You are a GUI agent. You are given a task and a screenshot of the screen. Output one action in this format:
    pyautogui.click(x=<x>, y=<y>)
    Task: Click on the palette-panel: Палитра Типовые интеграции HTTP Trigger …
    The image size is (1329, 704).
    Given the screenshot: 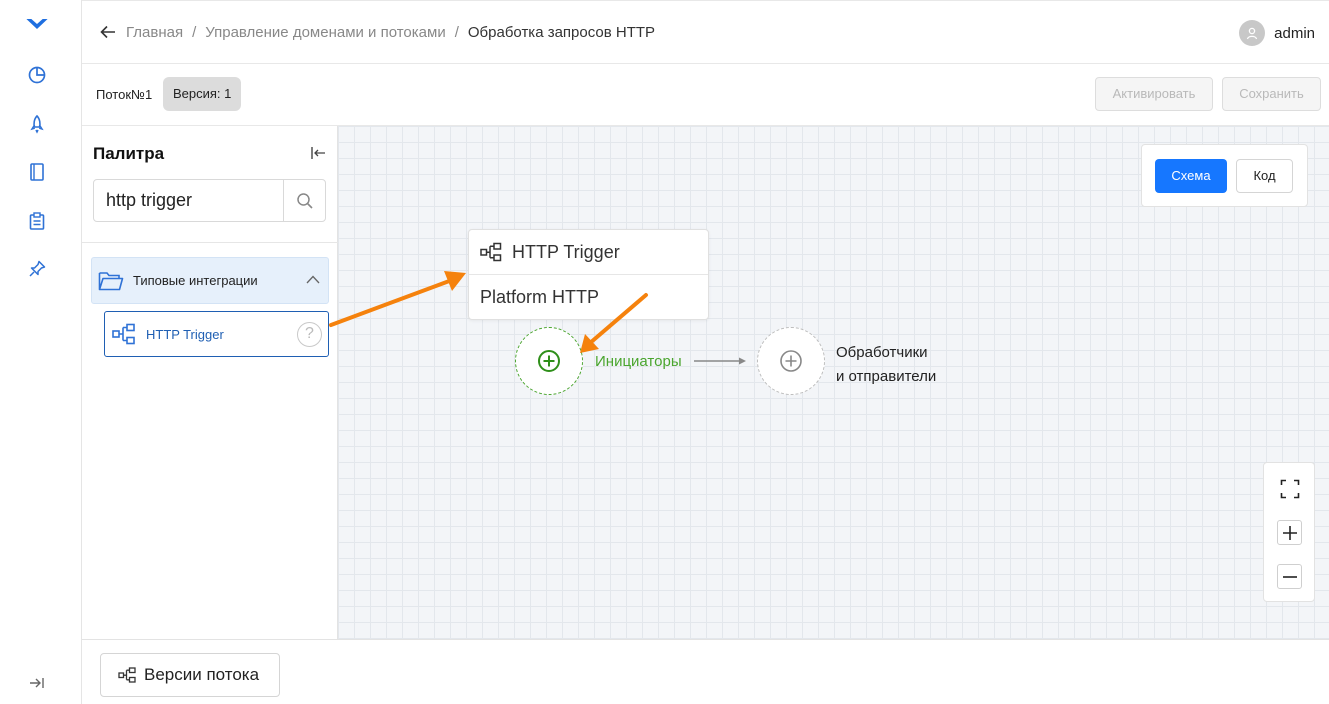 What is the action you would take?
    pyautogui.click(x=210, y=382)
    